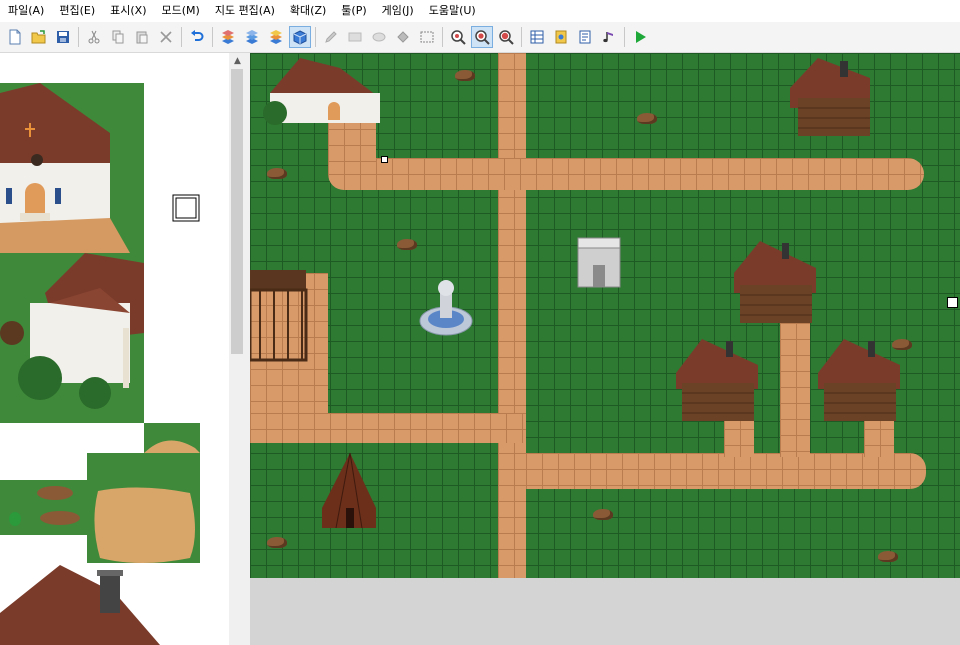  Describe the element at coordinates (506, 37) in the screenshot. I see `zoom-4-icon` at that location.